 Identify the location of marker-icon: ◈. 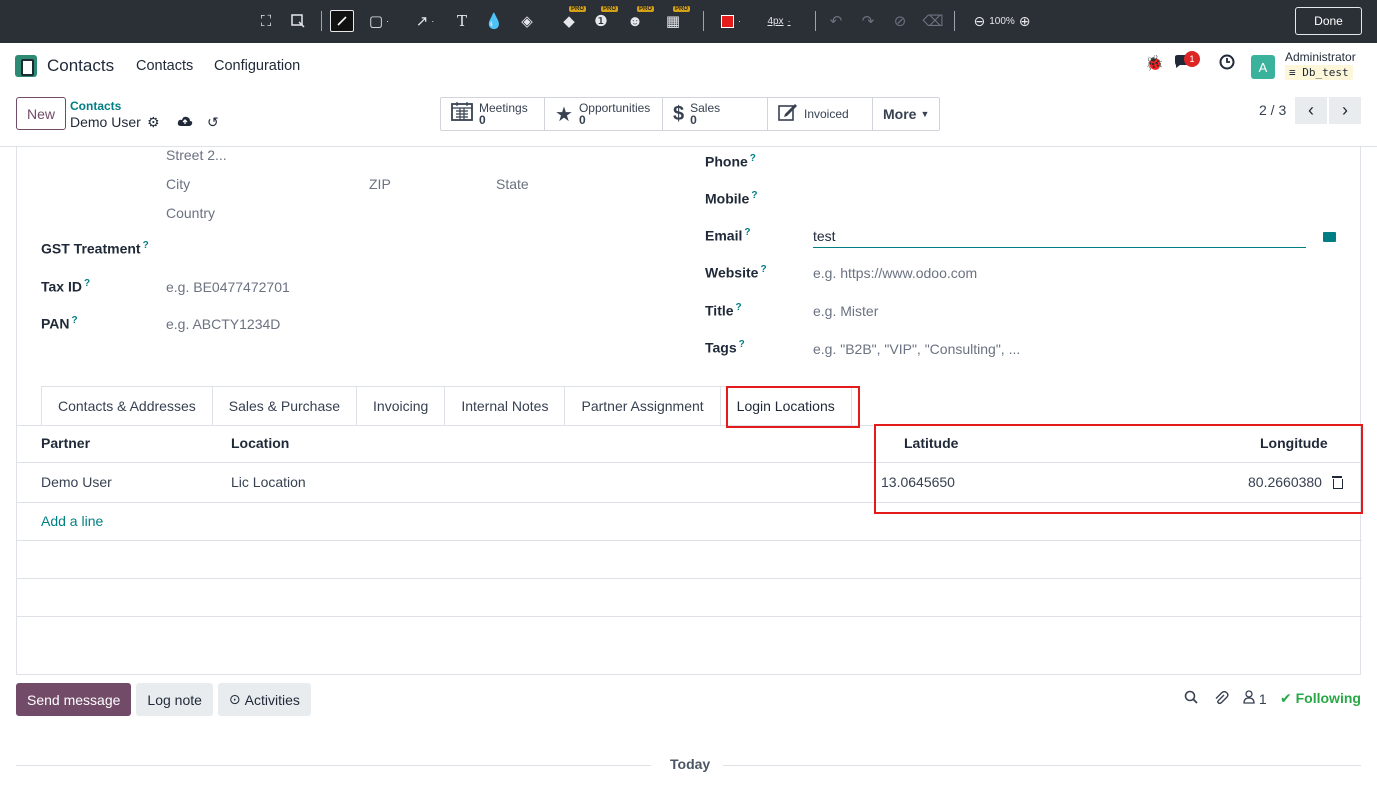
(527, 21).